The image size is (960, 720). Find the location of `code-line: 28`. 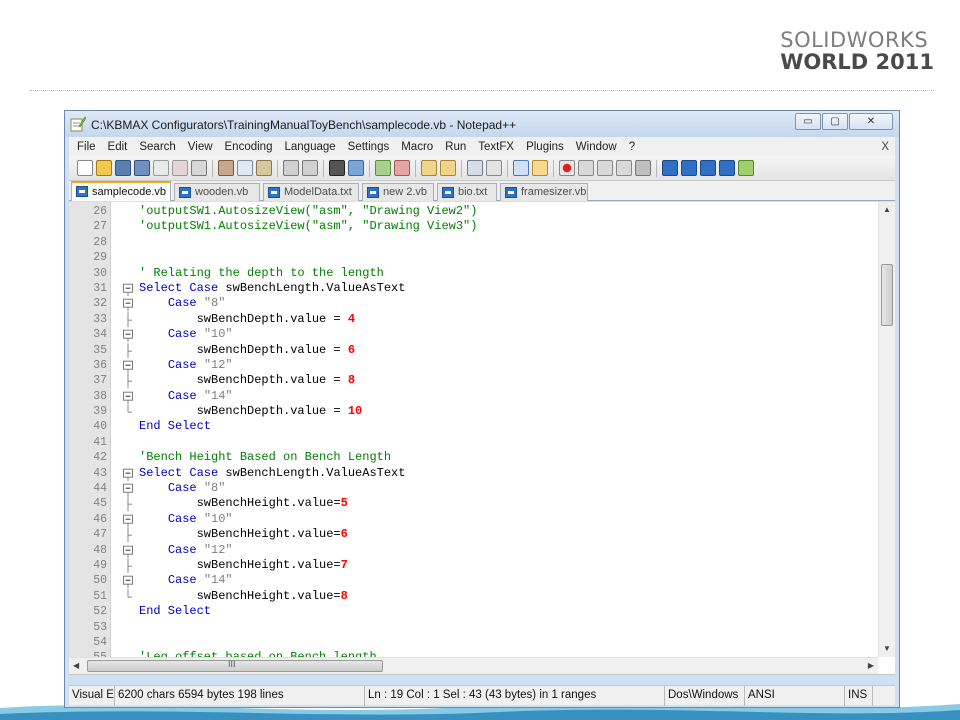

code-line: 28 is located at coordinates (461, 242).